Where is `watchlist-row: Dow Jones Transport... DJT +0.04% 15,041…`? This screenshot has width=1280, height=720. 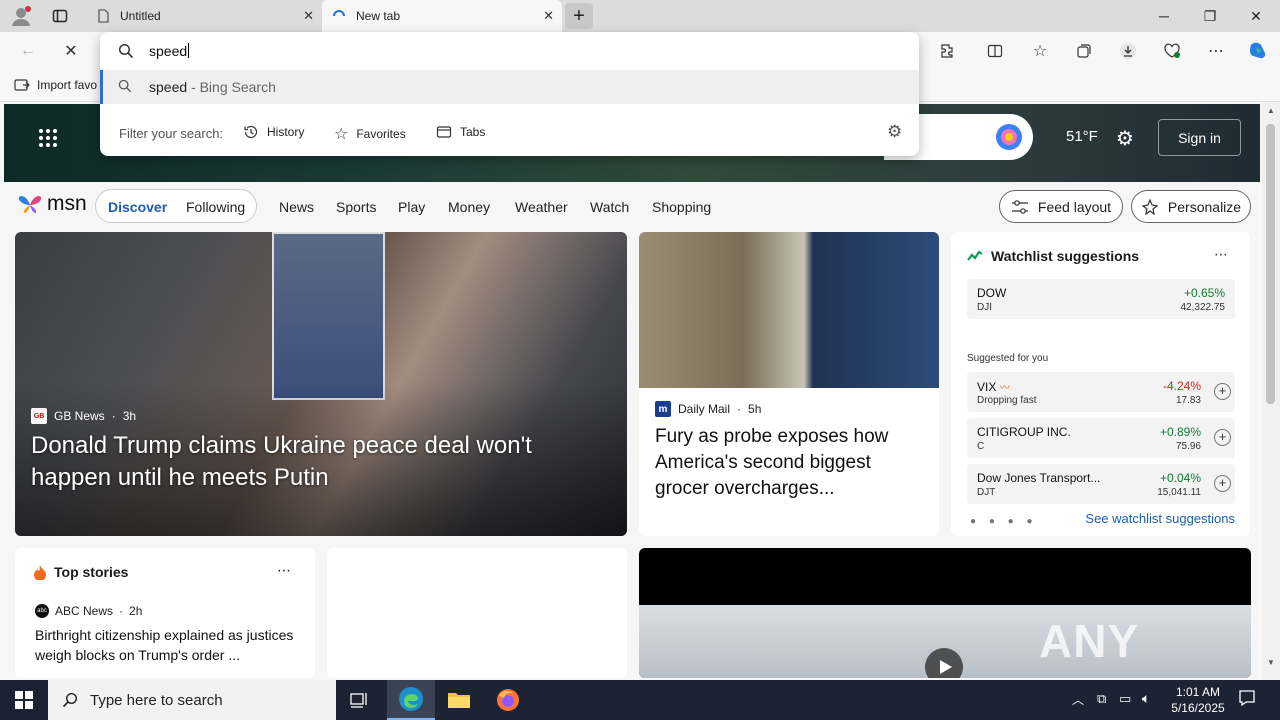 watchlist-row: Dow Jones Transport... DJT +0.04% 15,041… is located at coordinates (1101, 484).